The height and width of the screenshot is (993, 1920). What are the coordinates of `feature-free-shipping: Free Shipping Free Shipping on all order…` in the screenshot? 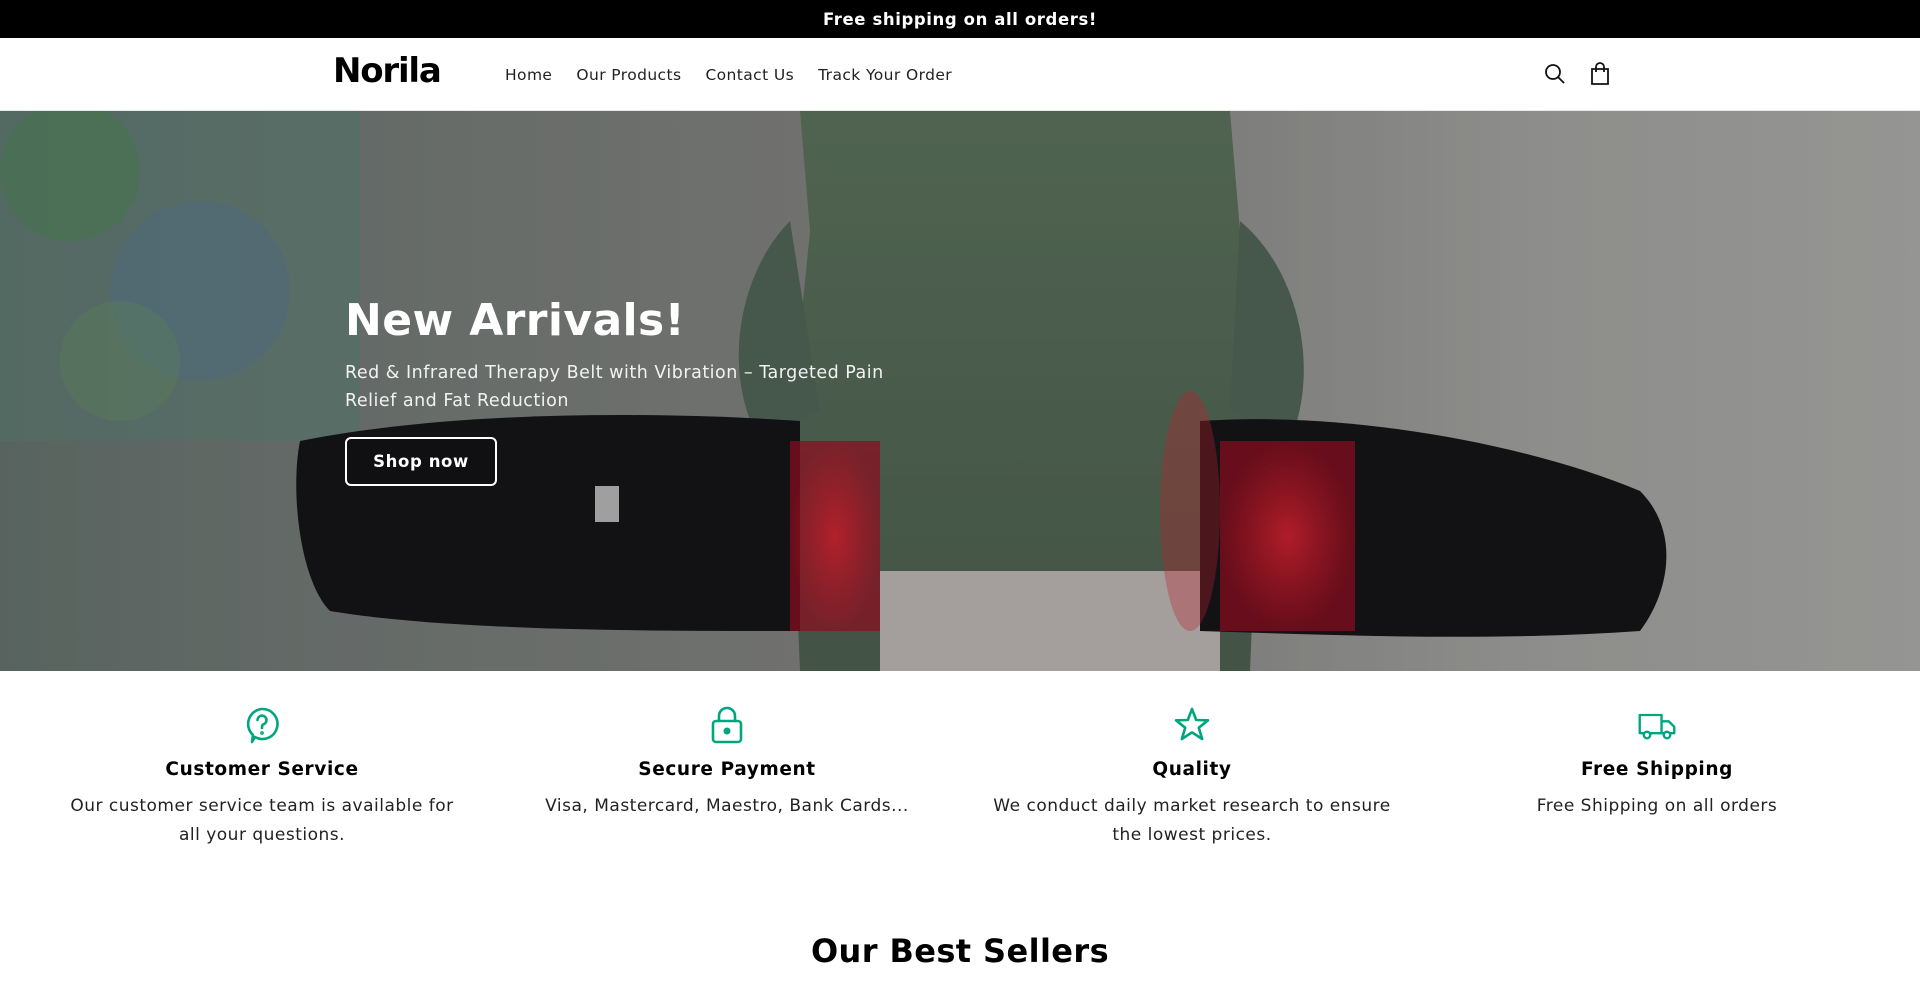 It's located at (1657, 763).